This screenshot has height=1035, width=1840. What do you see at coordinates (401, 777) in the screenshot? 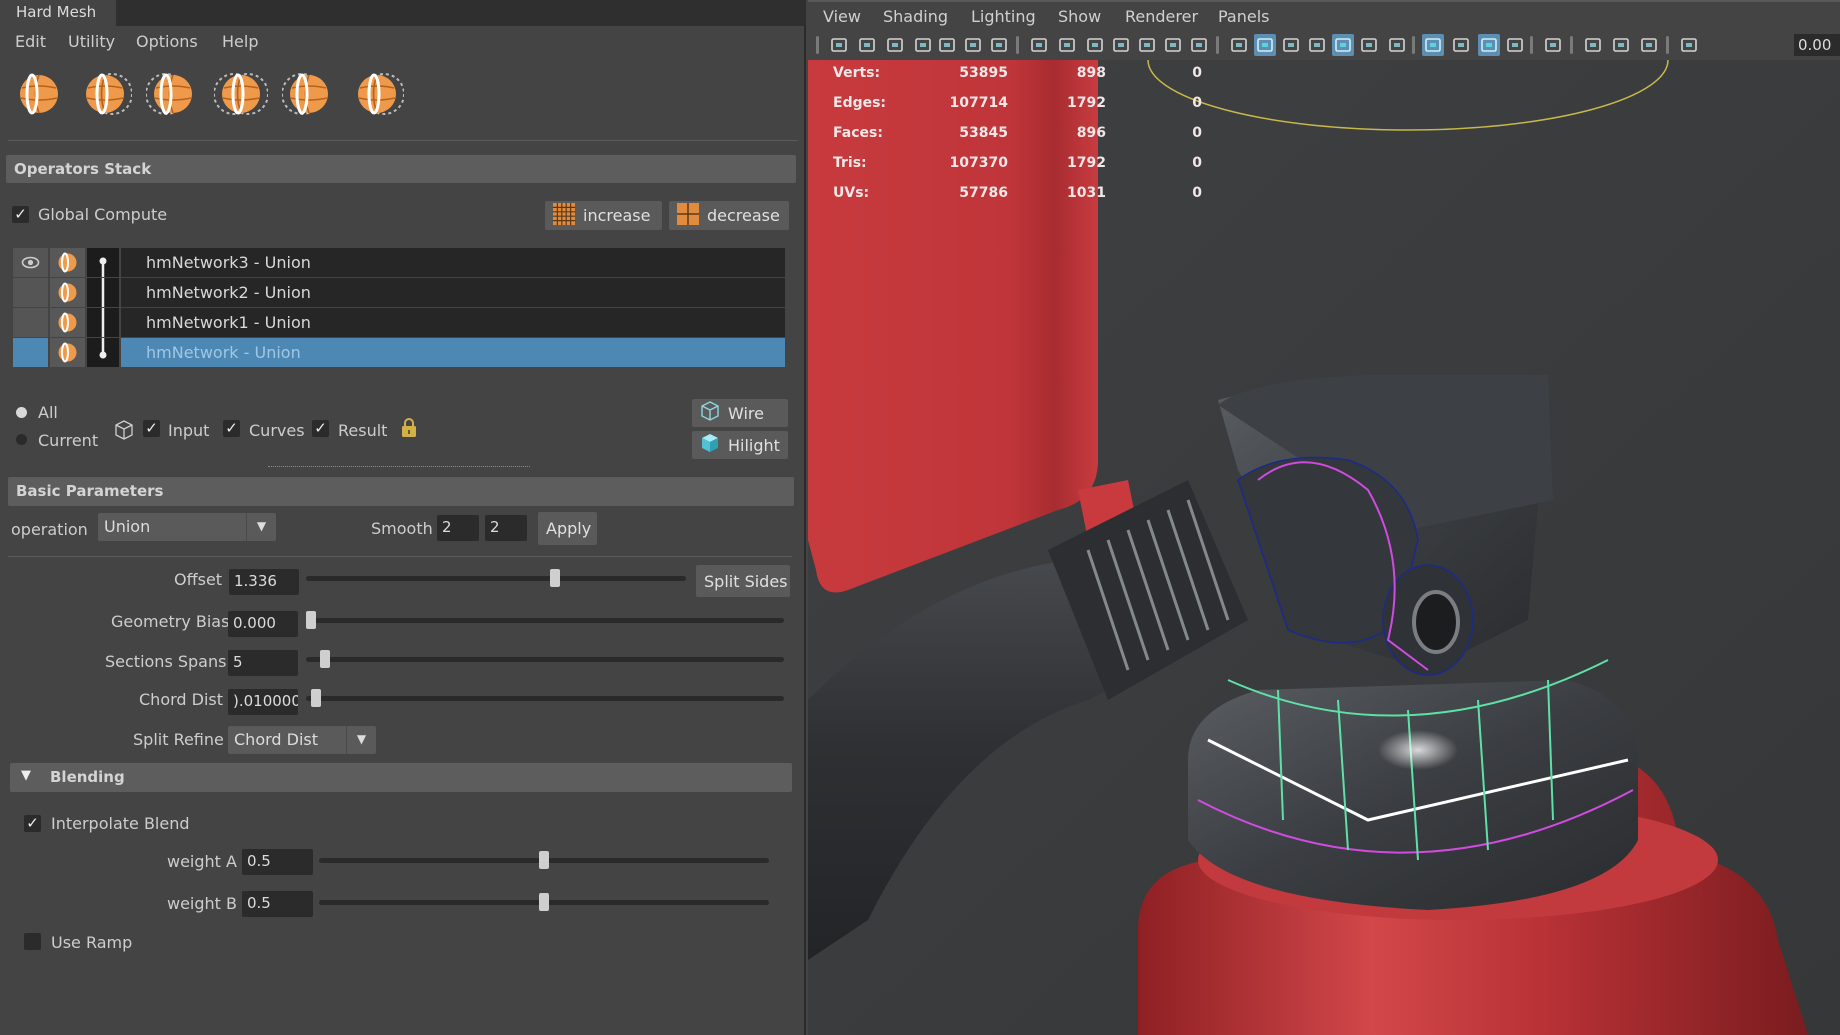
I see `blending-header: ▼ Blending` at bounding box center [401, 777].